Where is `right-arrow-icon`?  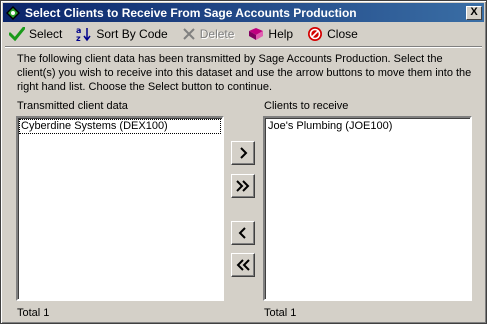 right-arrow-icon is located at coordinates (244, 153).